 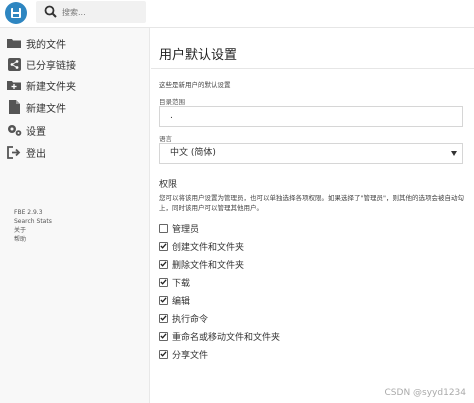 I want to click on permission-label: 创建文件和文件夹, so click(x=208, y=247).